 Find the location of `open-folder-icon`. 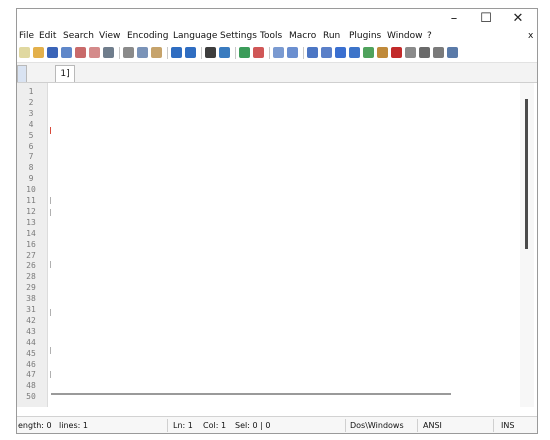

open-folder-icon is located at coordinates (38, 52).